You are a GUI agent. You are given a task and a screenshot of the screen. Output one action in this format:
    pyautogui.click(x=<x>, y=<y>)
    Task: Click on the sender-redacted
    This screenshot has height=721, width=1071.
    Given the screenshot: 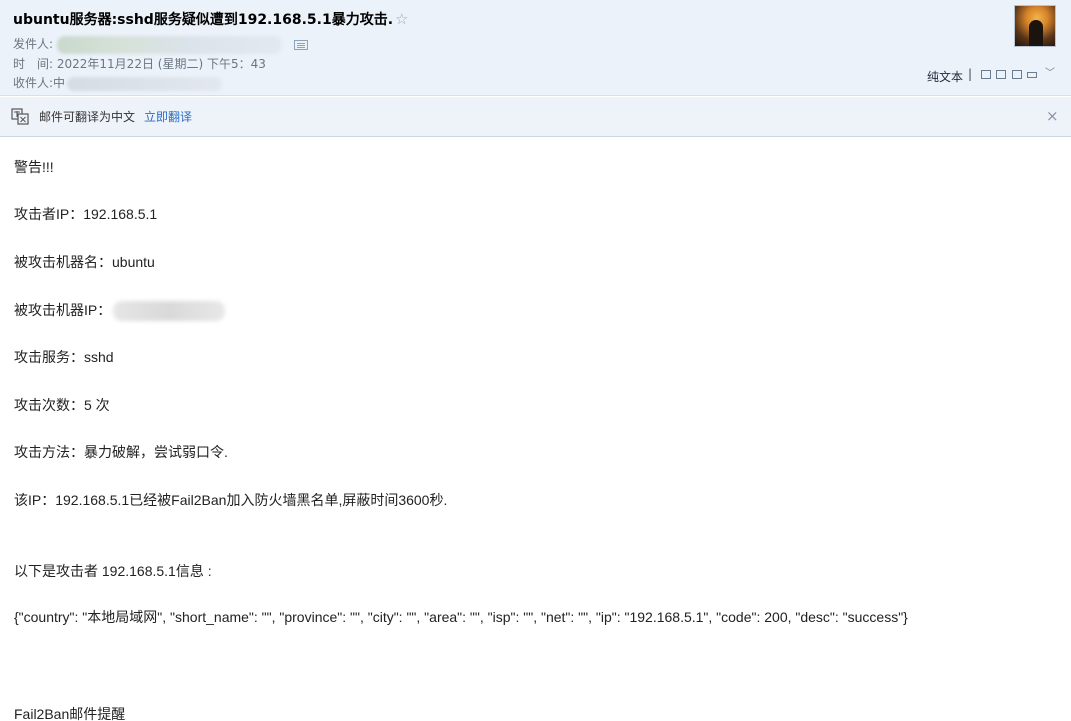 What is the action you would take?
    pyautogui.click(x=170, y=44)
    